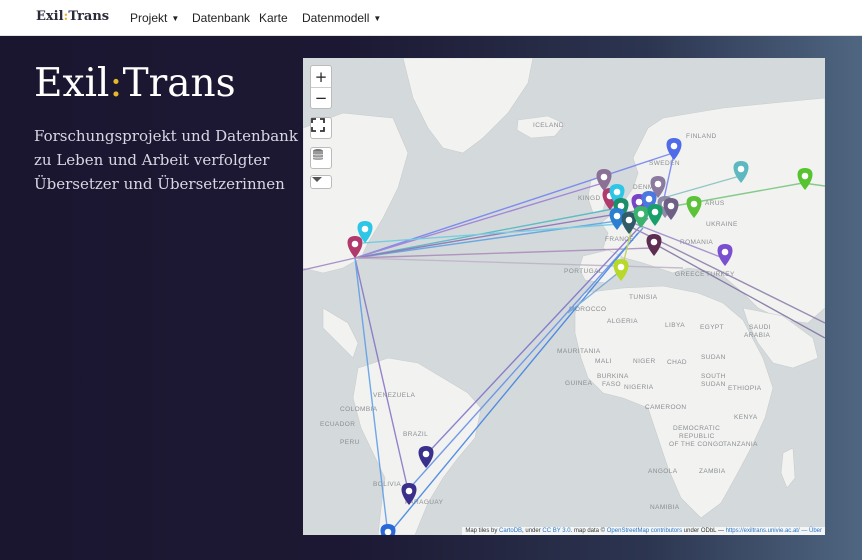 Image resolution: width=862 pixels, height=560 pixels. I want to click on zoom-in-button: +, so click(321, 76).